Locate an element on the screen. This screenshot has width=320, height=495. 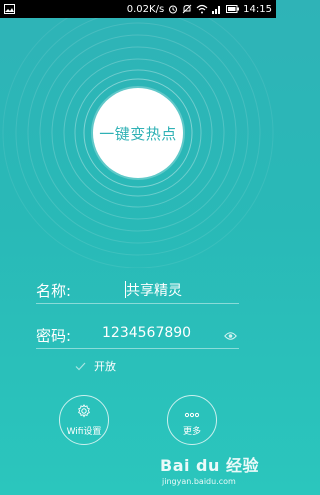
clock: 14:15 is located at coordinates (257, 9).